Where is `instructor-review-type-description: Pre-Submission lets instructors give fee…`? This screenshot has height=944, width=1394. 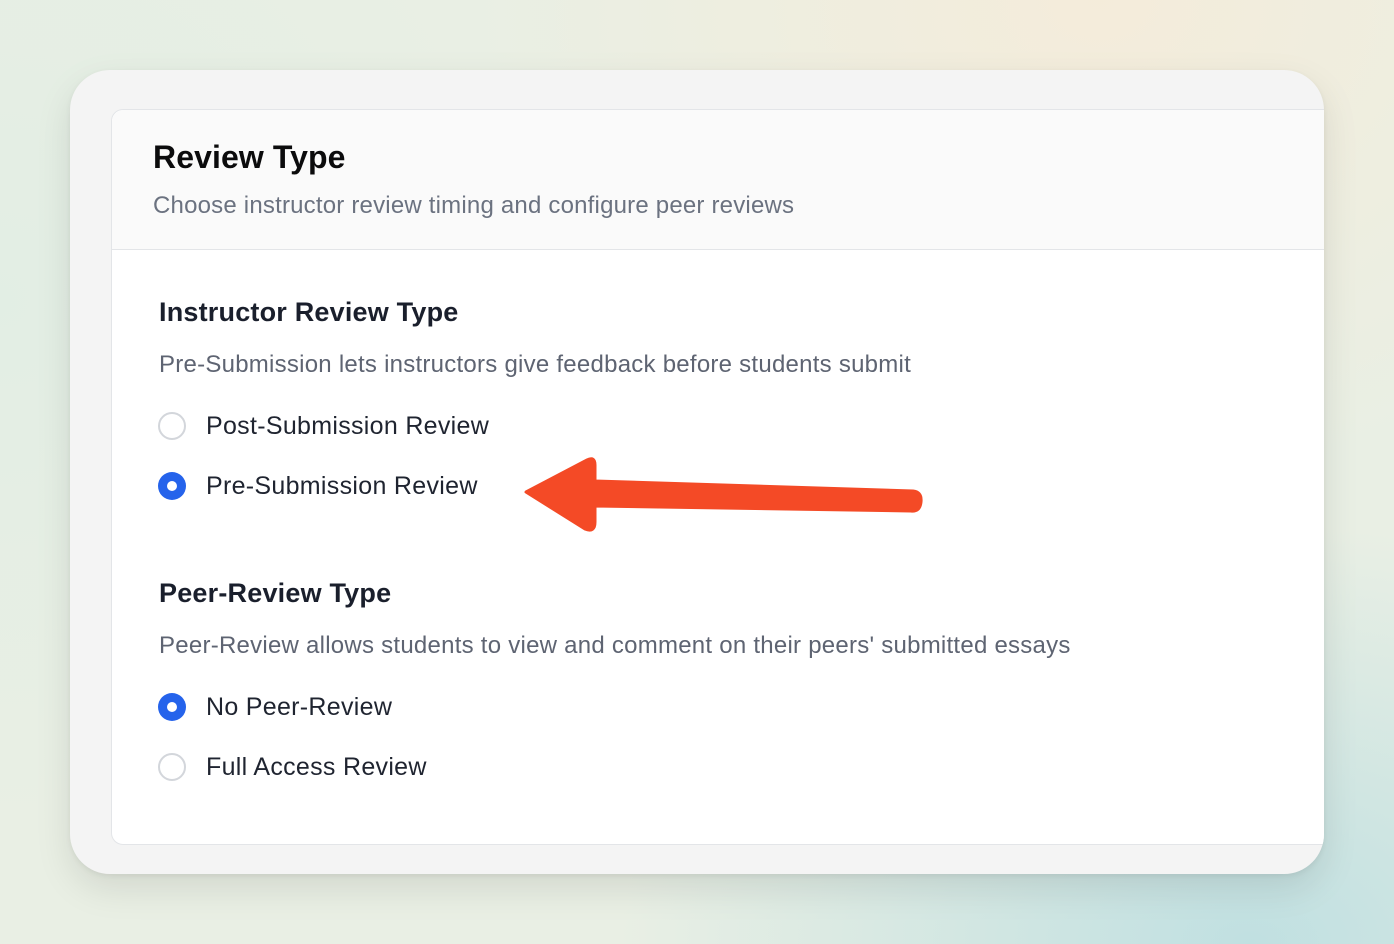 instructor-review-type-description: Pre-Submission lets instructors give fee… is located at coordinates (535, 364).